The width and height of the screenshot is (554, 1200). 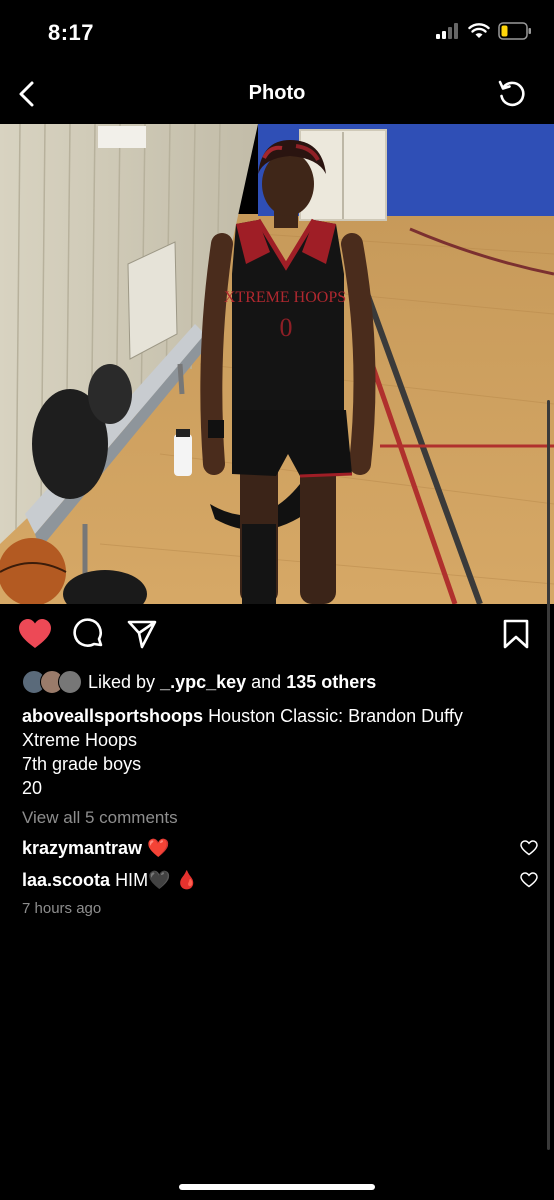 What do you see at coordinates (277, 32) in the screenshot?
I see `status-bar: 8:17` at bounding box center [277, 32].